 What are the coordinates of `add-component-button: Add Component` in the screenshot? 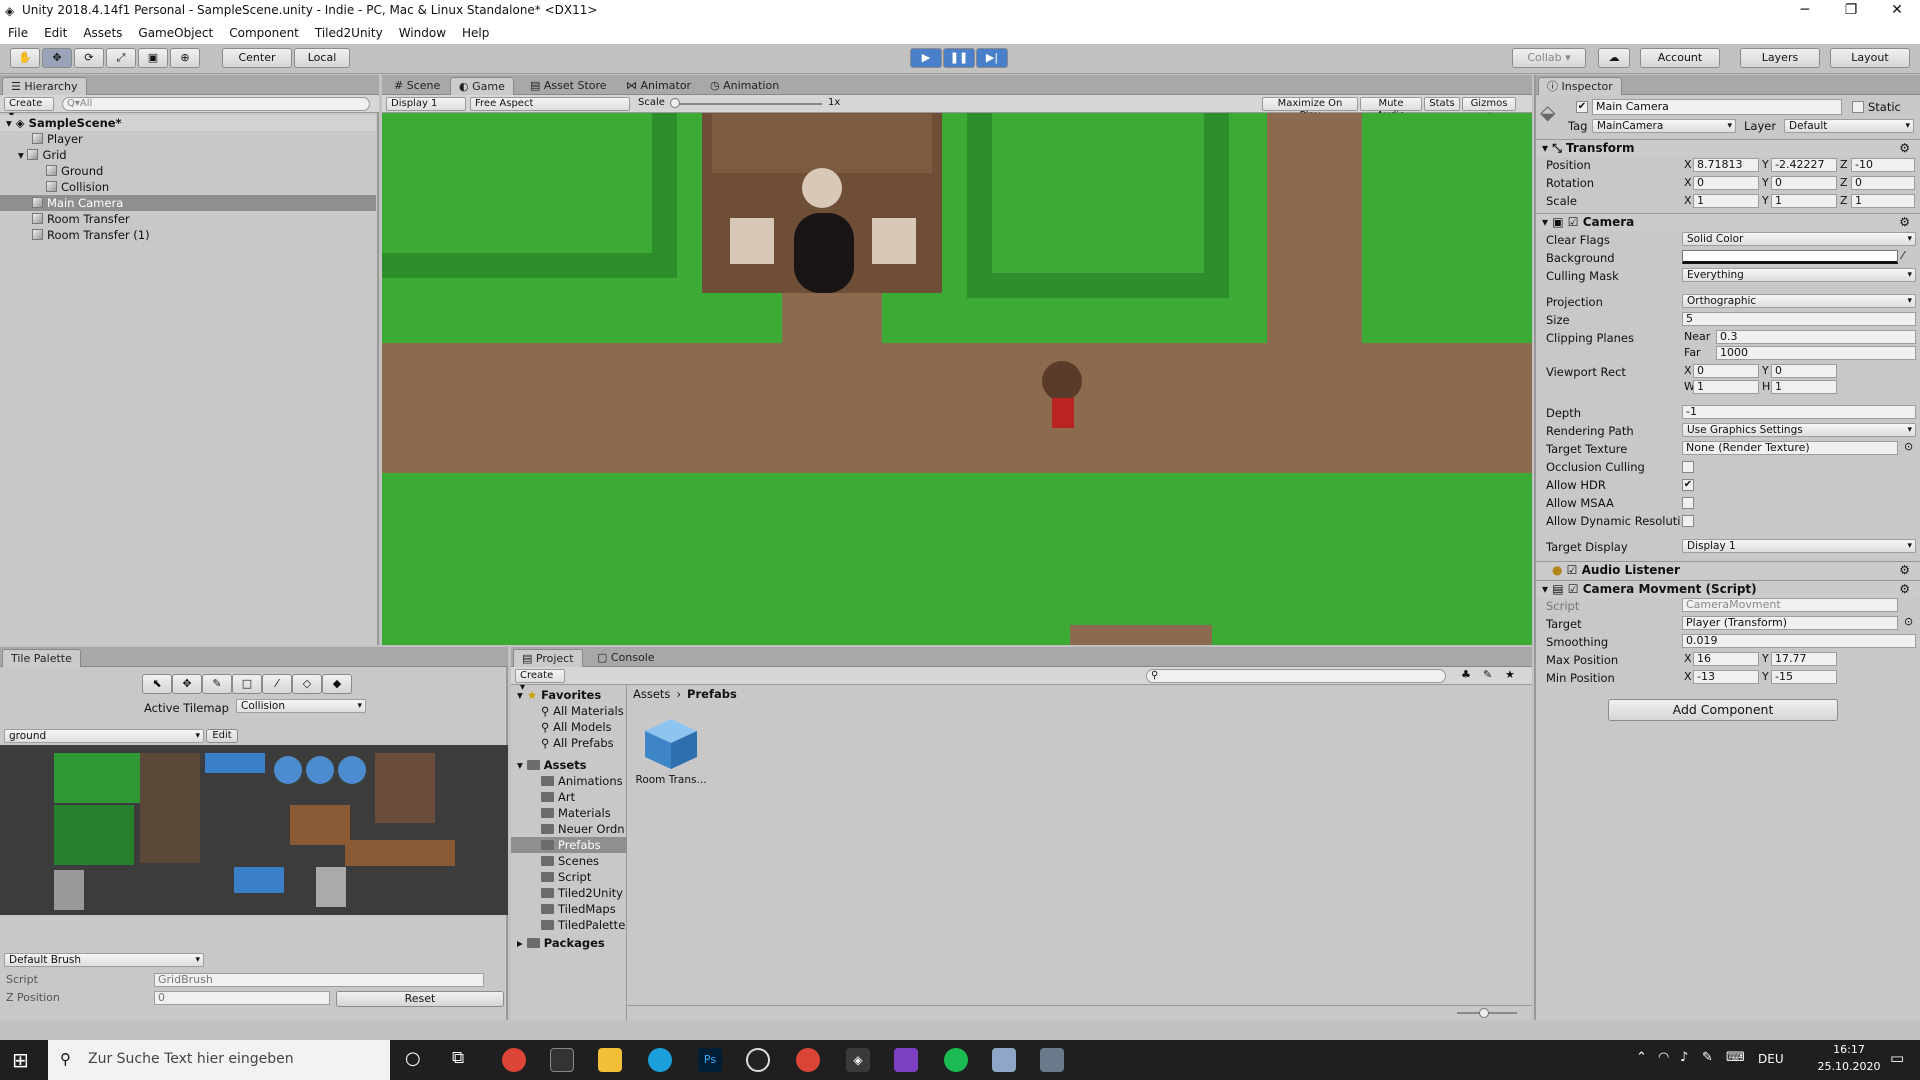 It's located at (1723, 710).